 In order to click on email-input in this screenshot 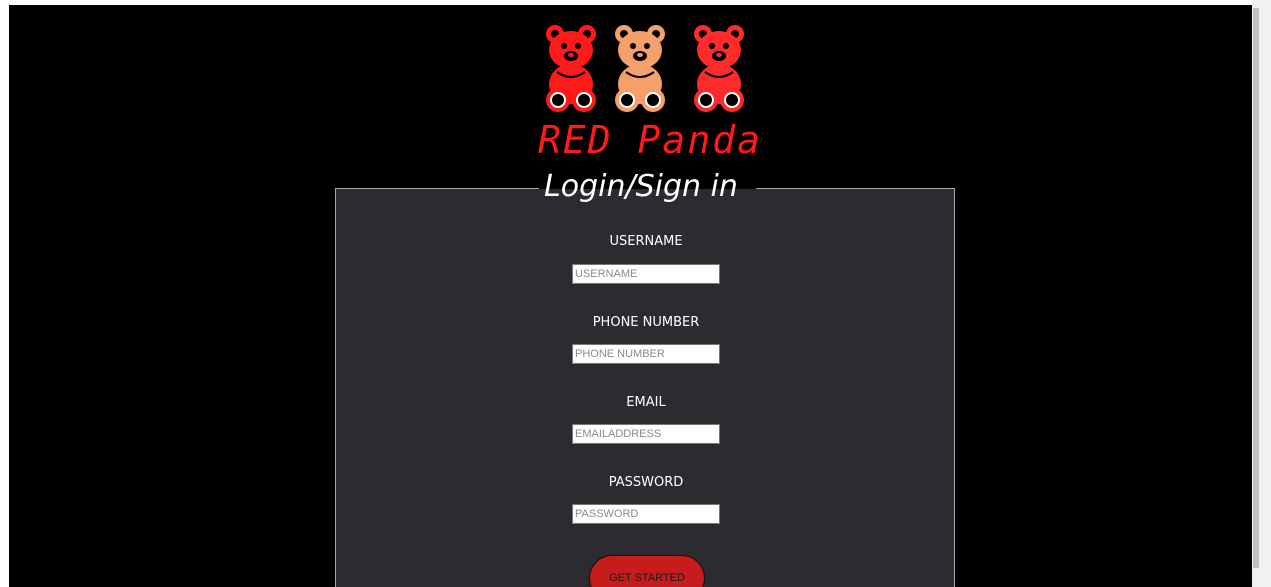, I will do `click(646, 434)`.